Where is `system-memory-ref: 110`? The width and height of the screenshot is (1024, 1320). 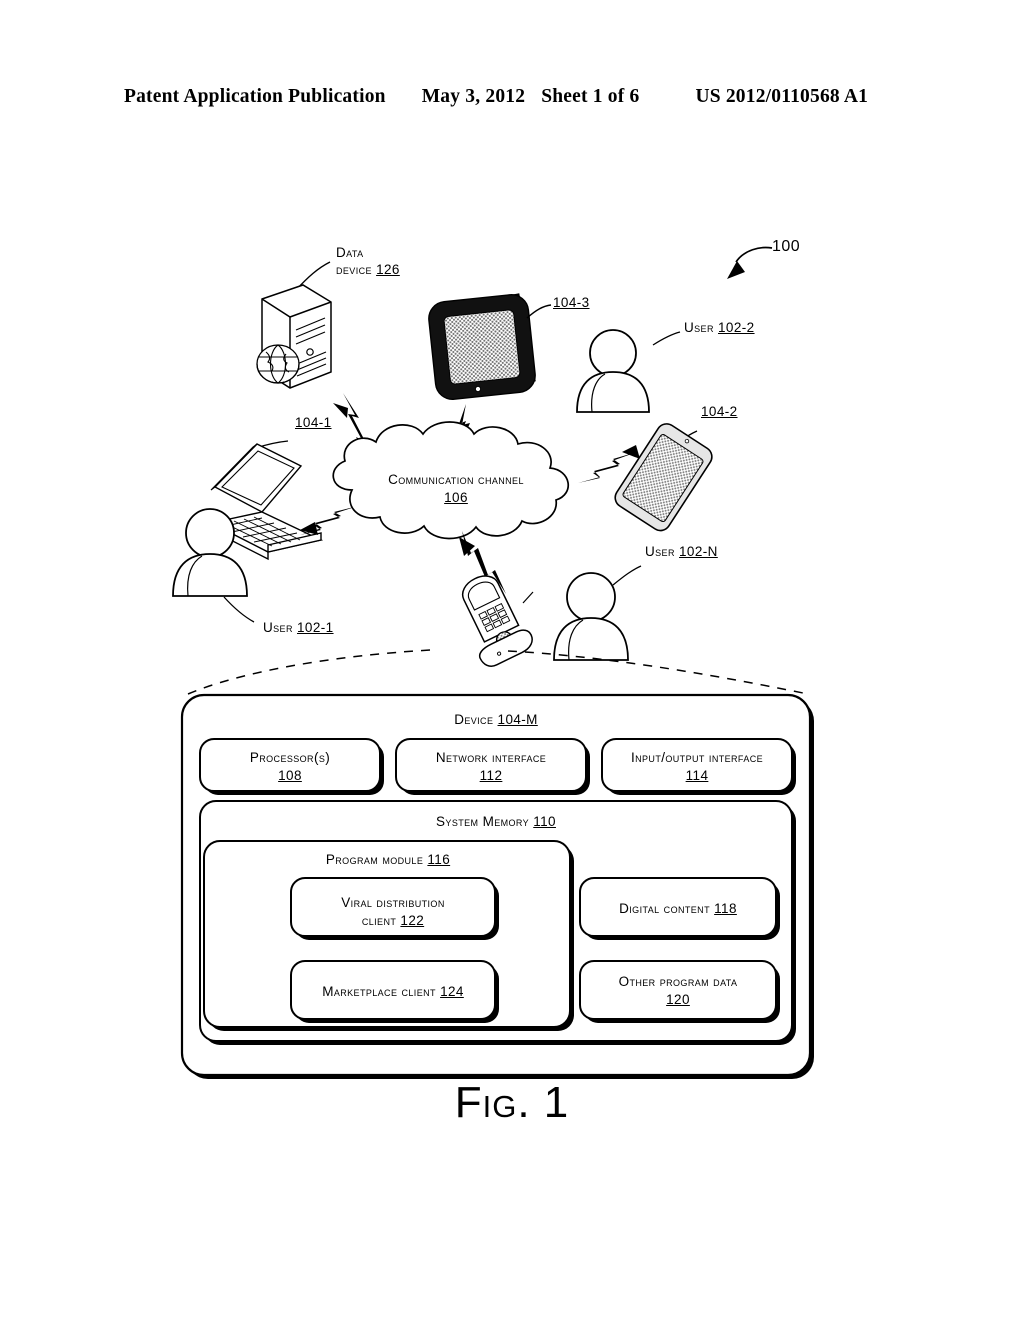 system-memory-ref: 110 is located at coordinates (544, 821).